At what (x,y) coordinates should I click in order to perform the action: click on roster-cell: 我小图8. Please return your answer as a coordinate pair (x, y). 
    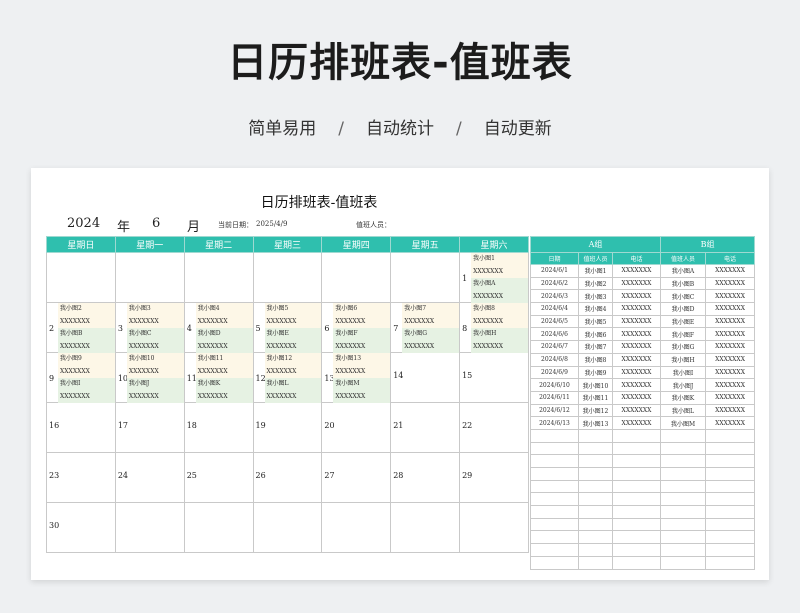
    Looking at the image, I should click on (595, 359).